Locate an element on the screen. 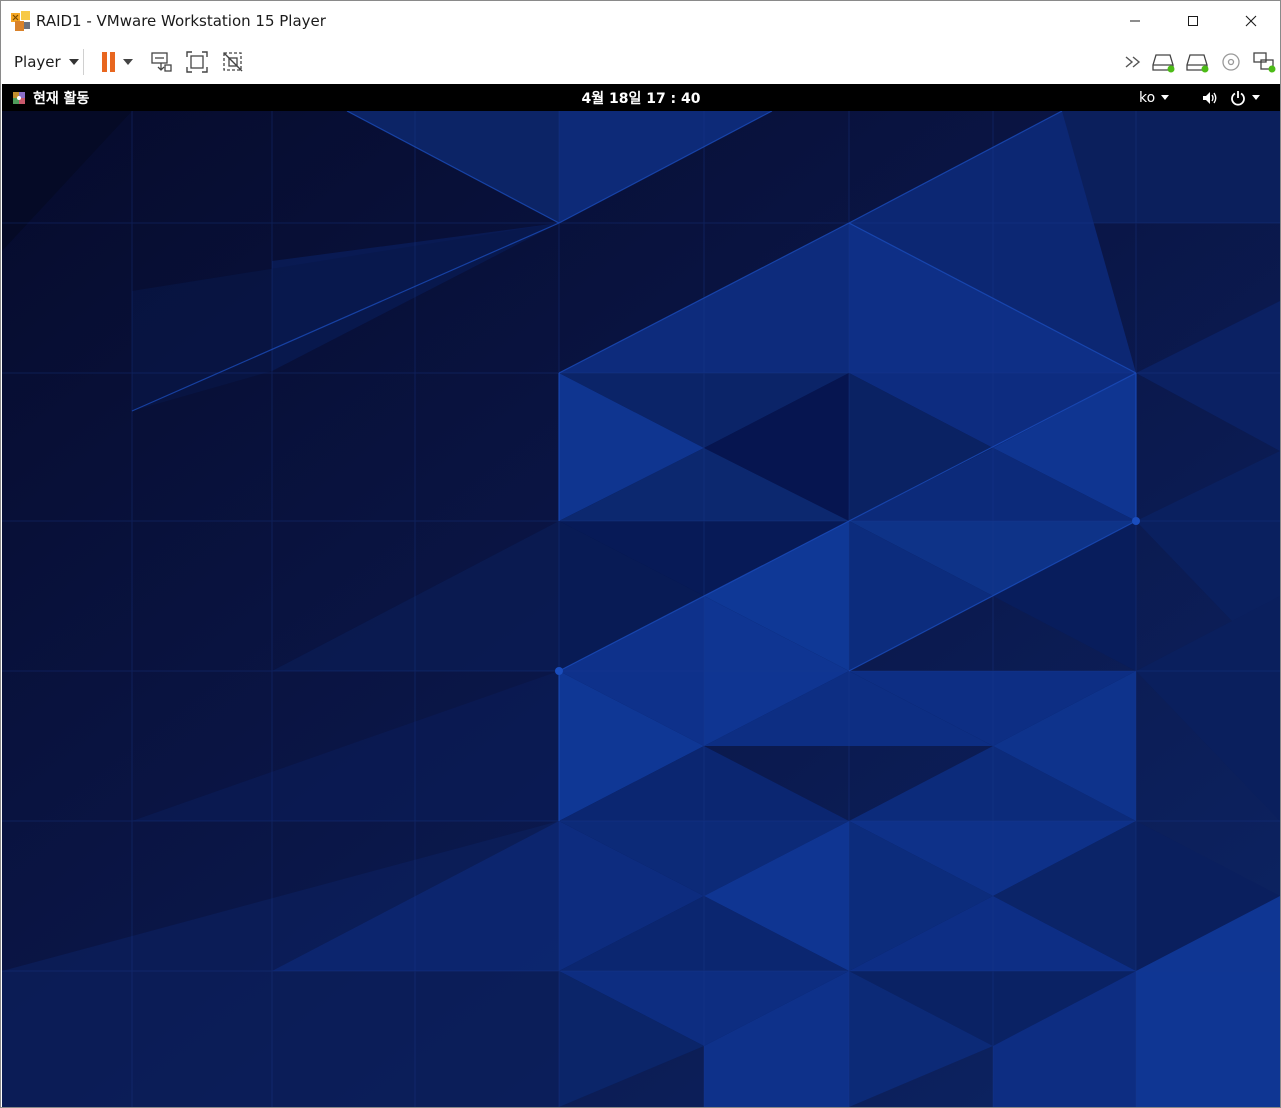  player-menu-label: Player is located at coordinates (37, 62).